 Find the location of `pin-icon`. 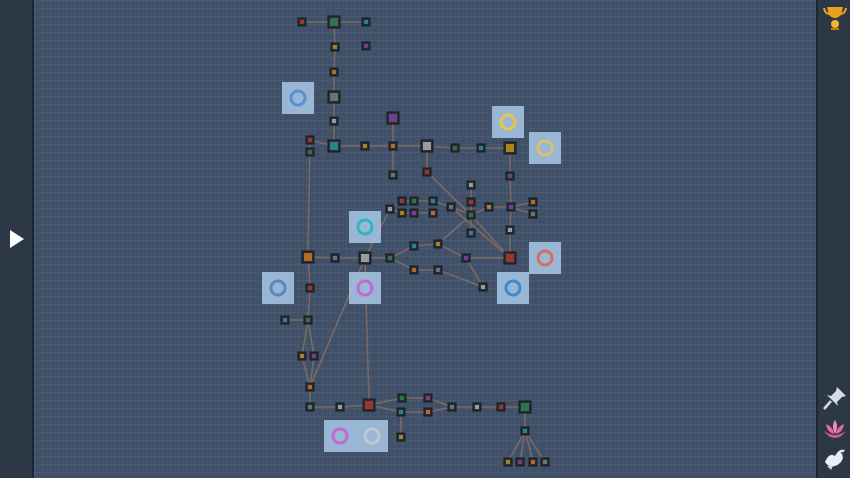

pin-icon is located at coordinates (835, 398).